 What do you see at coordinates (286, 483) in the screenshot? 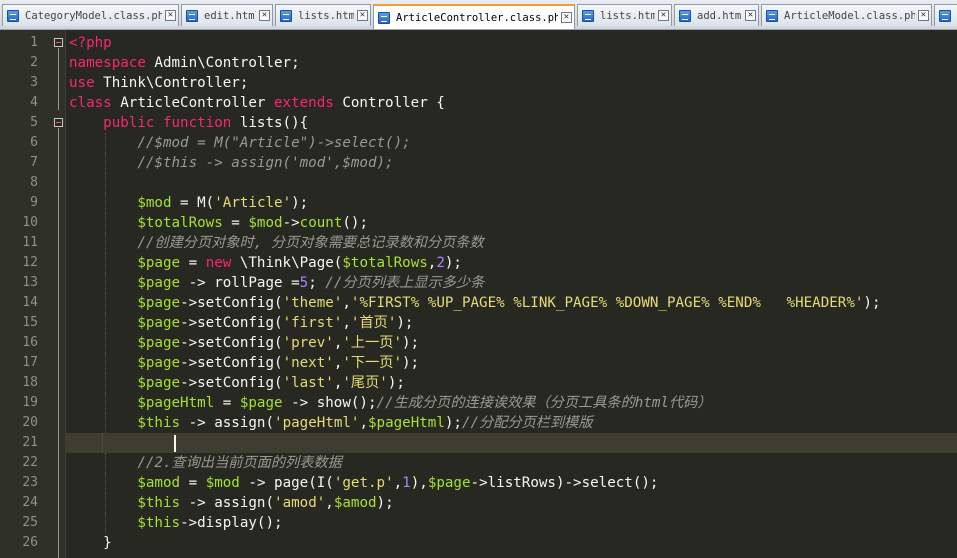
I see `code-token: -> page(I(` at bounding box center [286, 483].